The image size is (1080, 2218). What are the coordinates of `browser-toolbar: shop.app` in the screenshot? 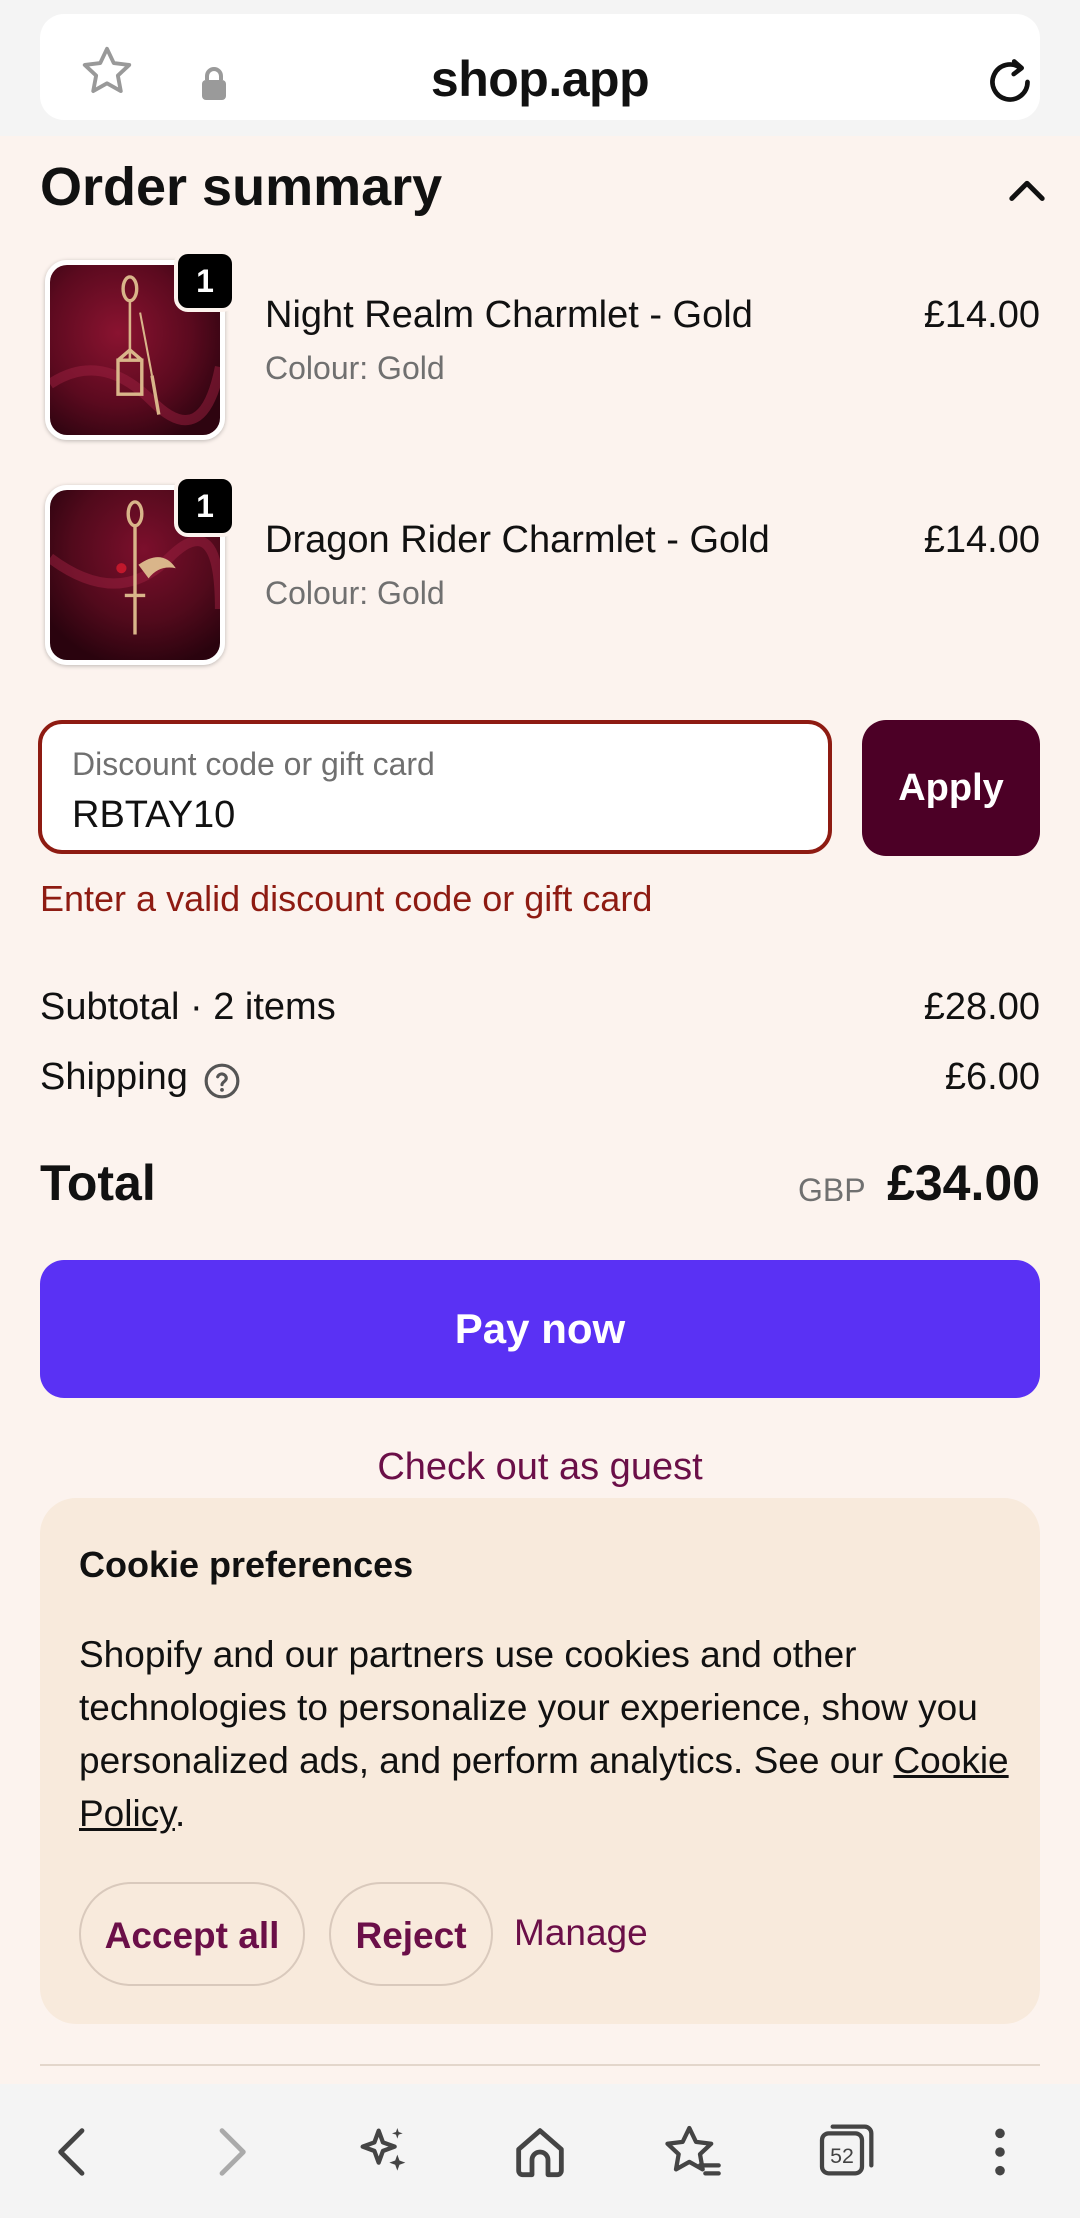 It's located at (540, 68).